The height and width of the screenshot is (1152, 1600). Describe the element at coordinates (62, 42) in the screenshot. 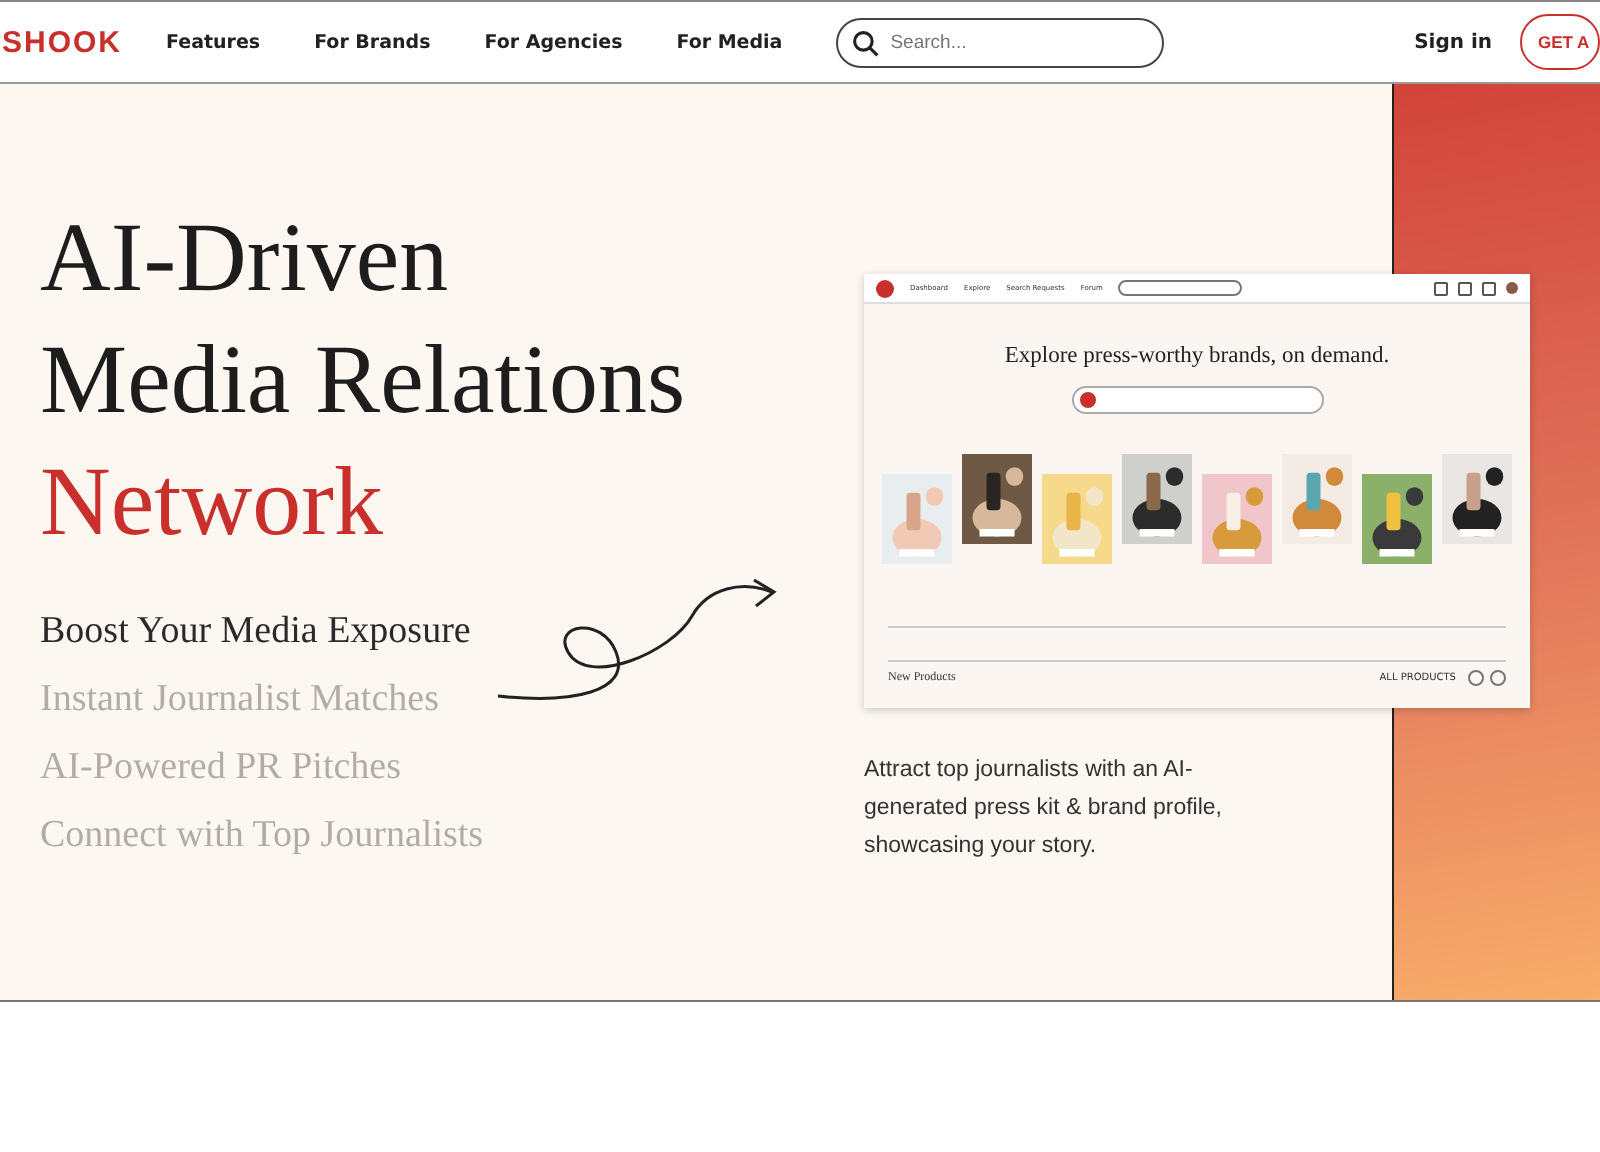

I see `logo: SHOOK` at that location.